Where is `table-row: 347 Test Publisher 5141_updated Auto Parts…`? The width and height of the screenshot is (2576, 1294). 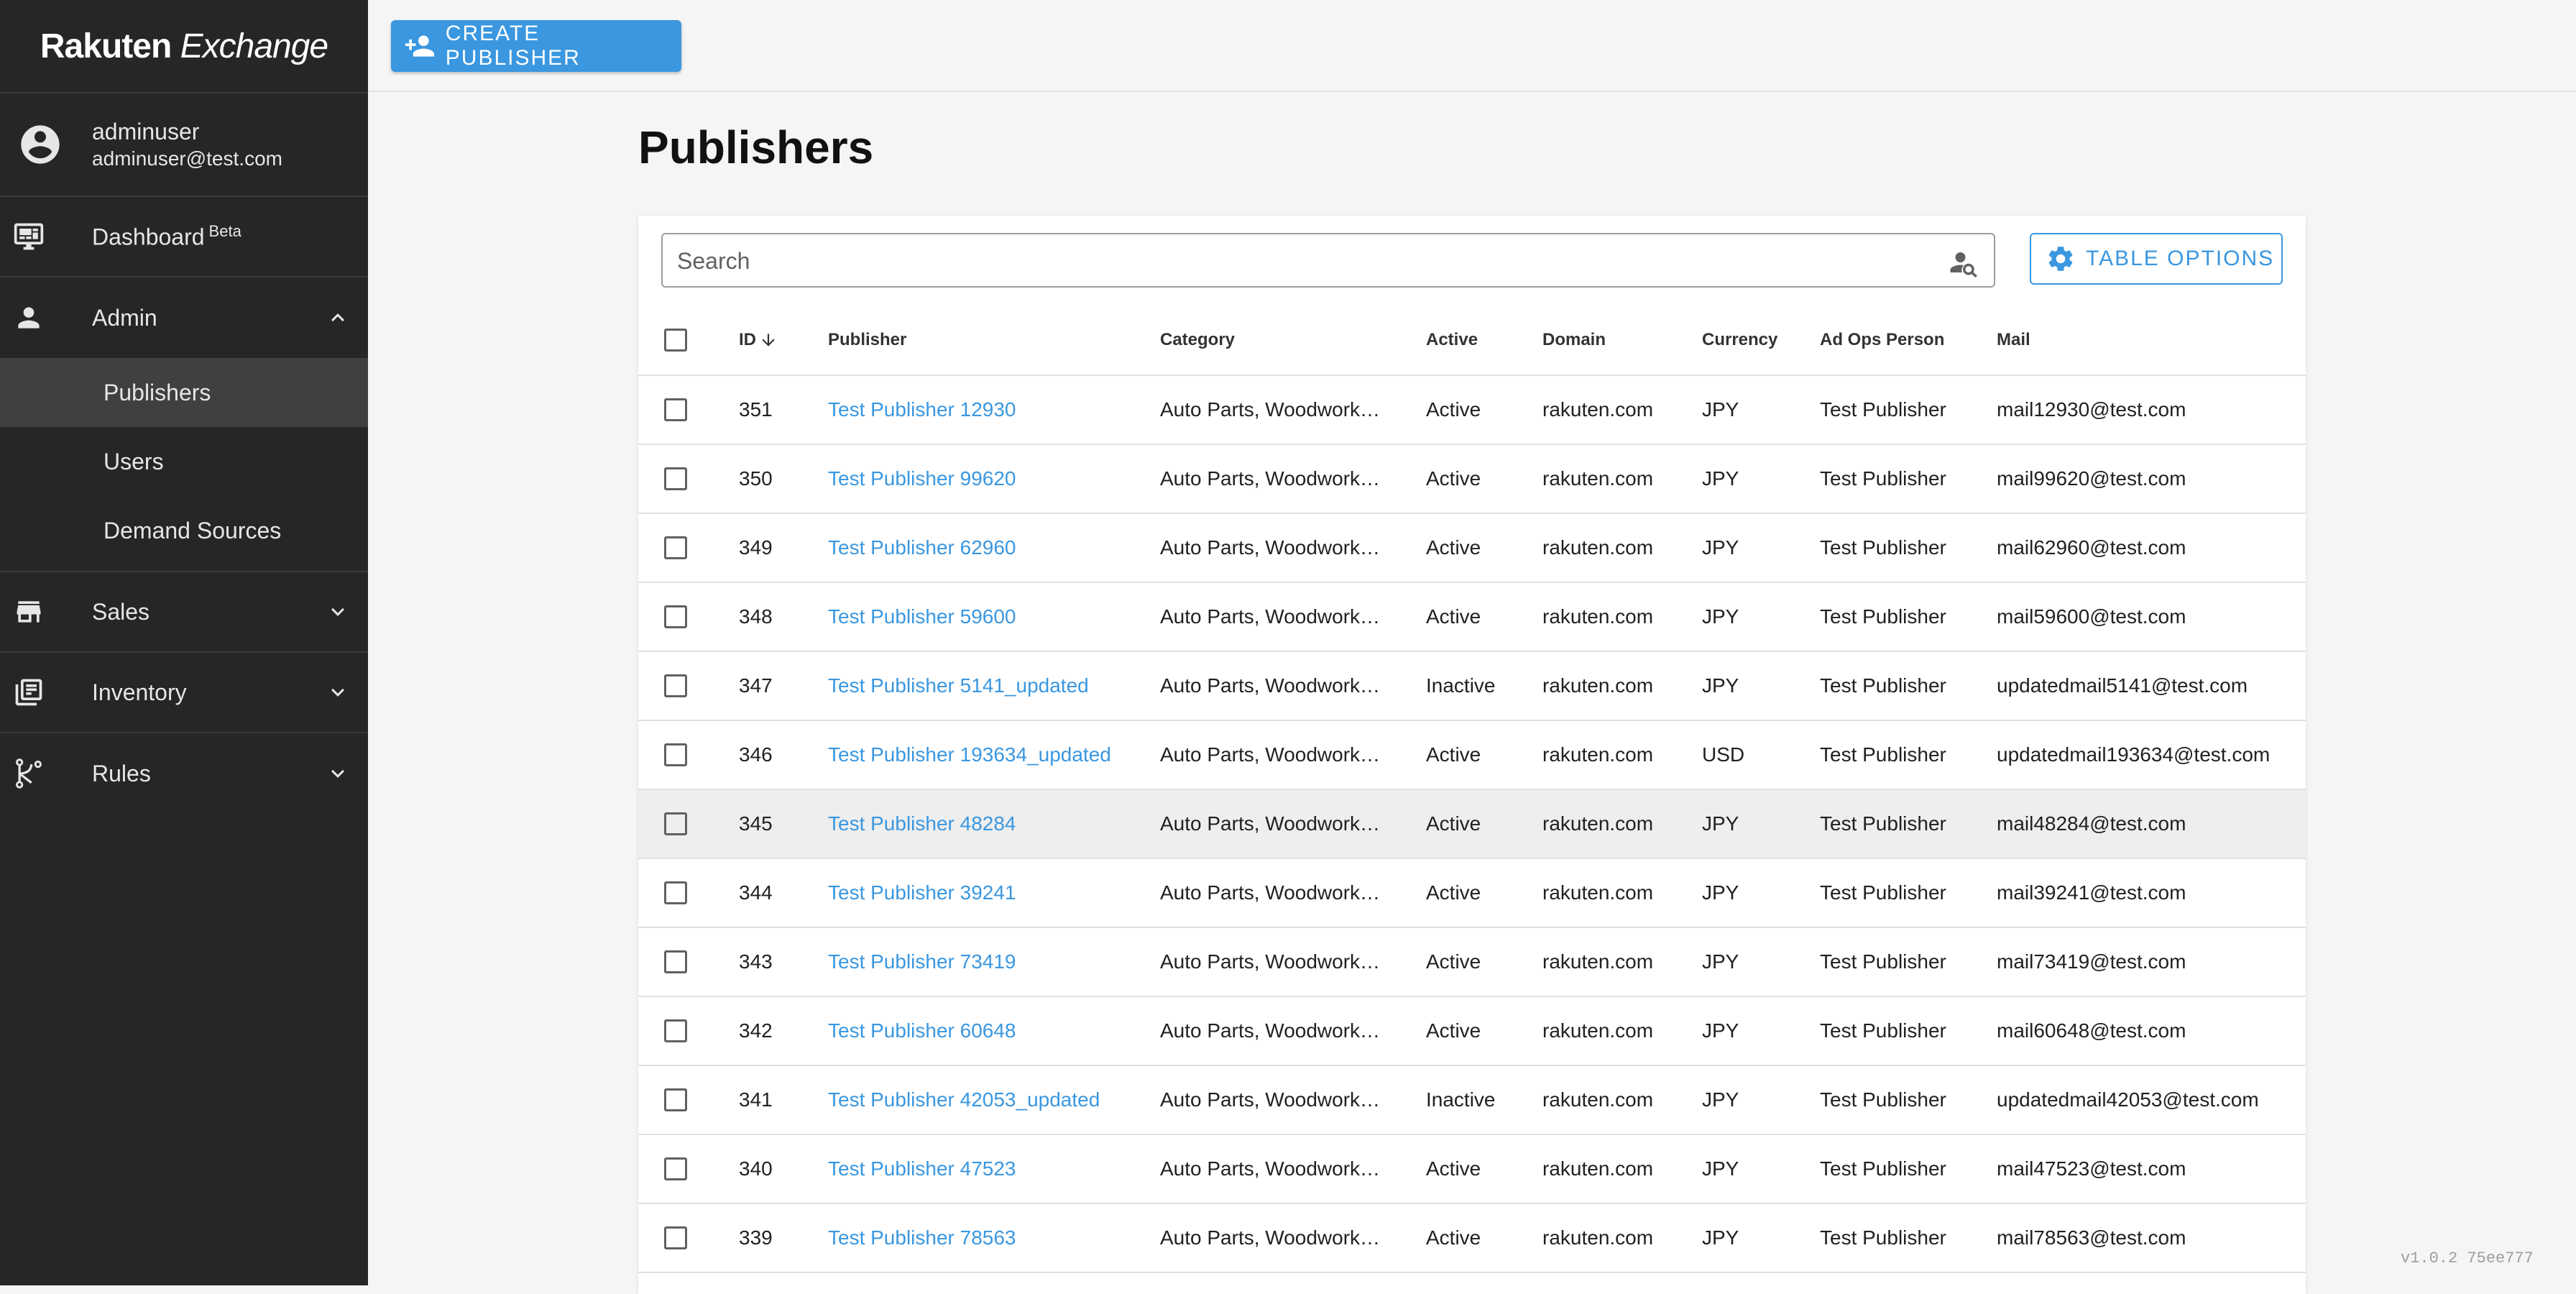 table-row: 347 Test Publisher 5141_updated Auto Parts… is located at coordinates (1472, 686).